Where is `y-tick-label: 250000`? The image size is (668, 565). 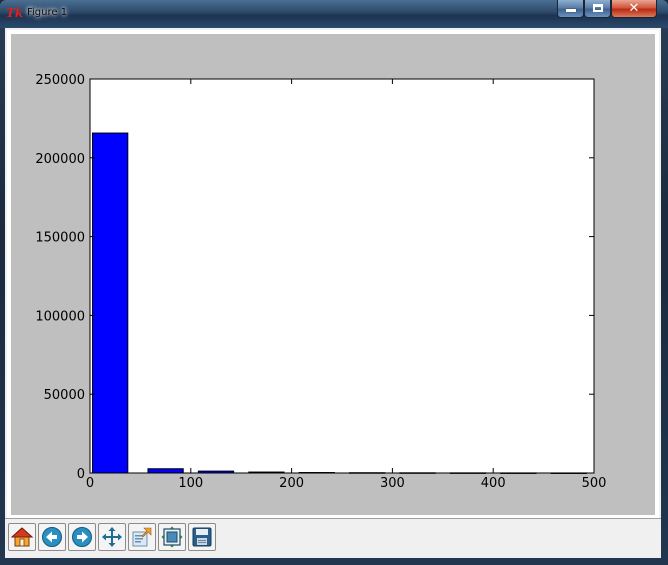
y-tick-label: 250000 is located at coordinates (60, 80).